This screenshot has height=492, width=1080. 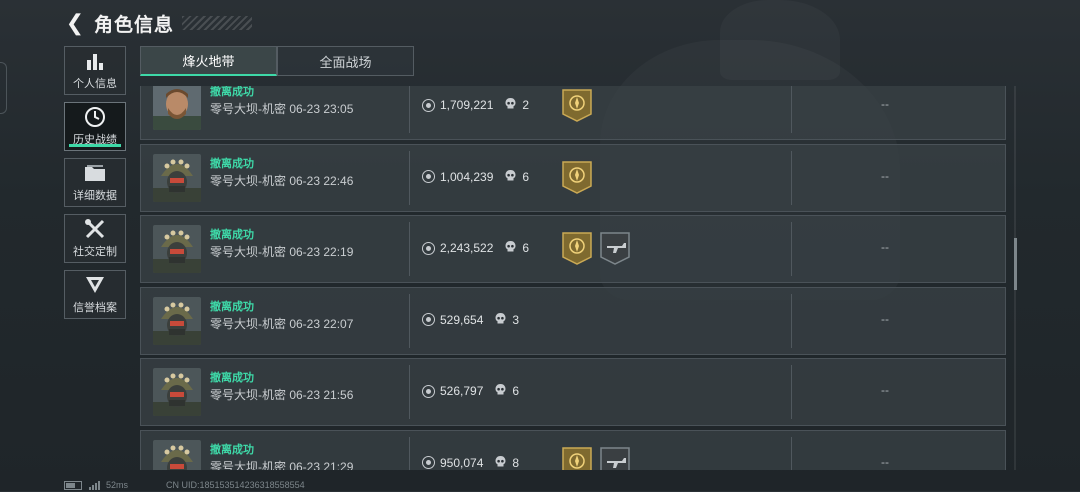 I want to click on device-status-bar: 52ms CN UID:1851535142363185585​54, so click(x=184, y=485).